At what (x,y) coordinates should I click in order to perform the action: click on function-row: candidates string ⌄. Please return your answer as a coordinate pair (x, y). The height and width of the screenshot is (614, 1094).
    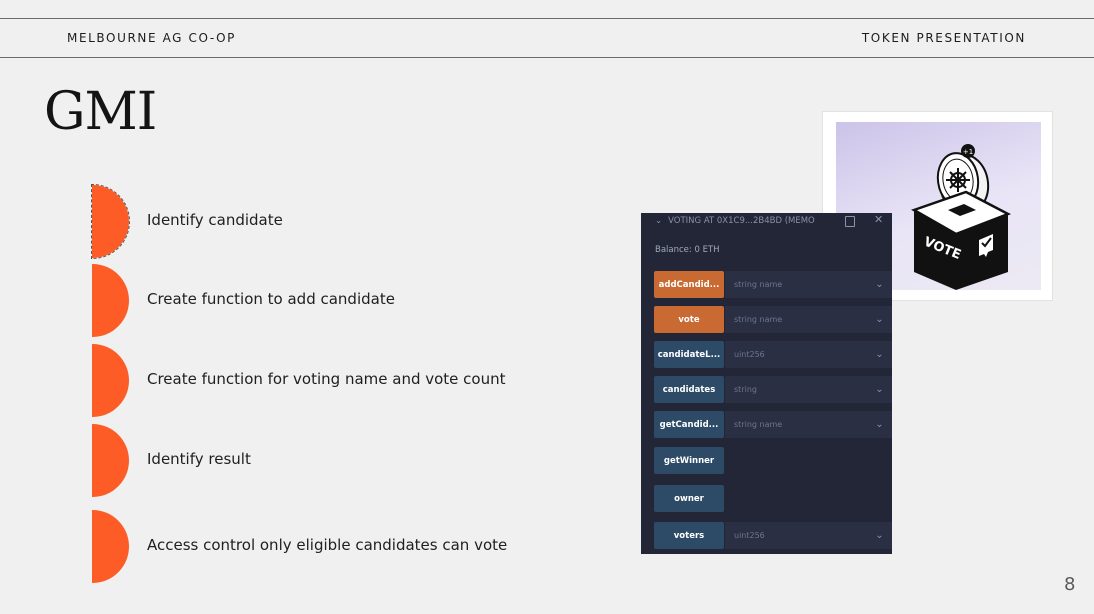
    Looking at the image, I should click on (773, 389).